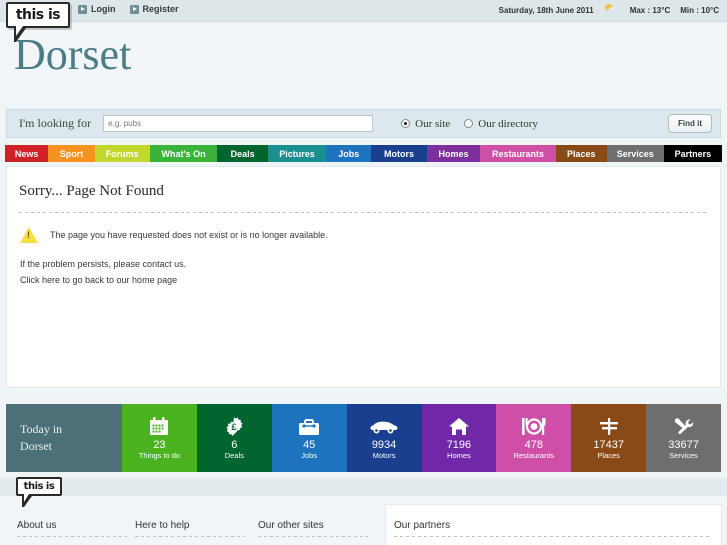 This screenshot has height=545, width=727. I want to click on nav-item-sport: Sport, so click(71, 153).